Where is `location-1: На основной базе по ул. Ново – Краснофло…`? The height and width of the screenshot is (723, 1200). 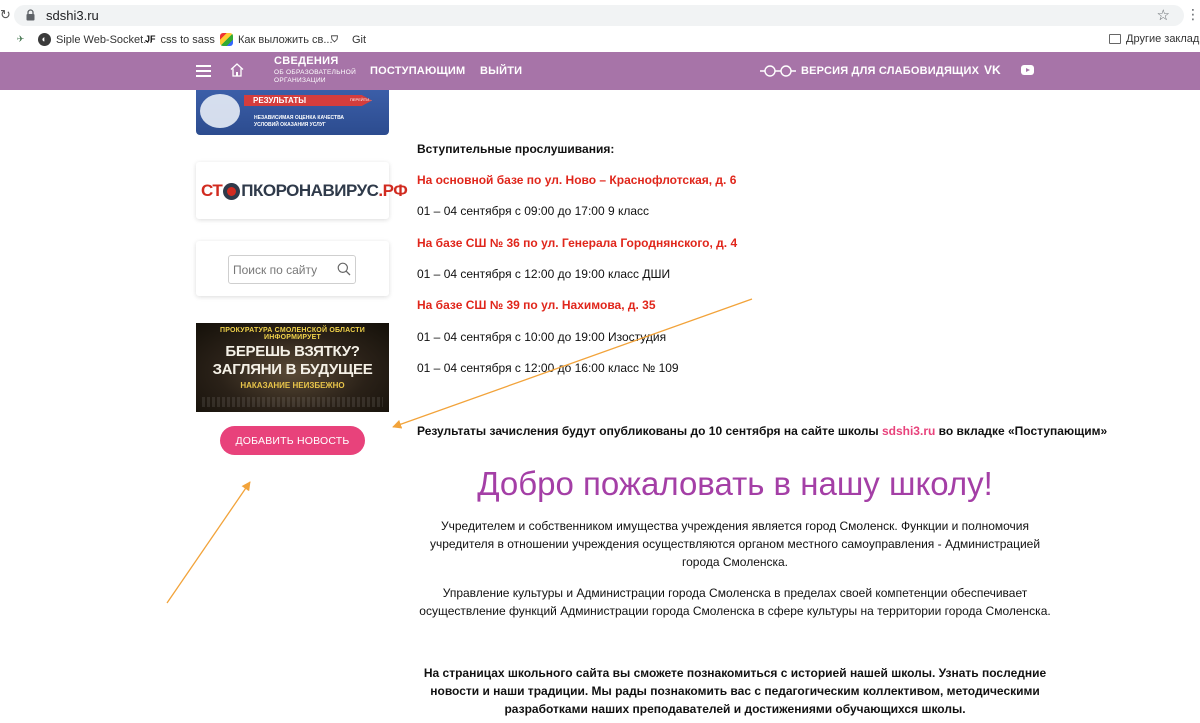
location-1: На основной базе по ул. Ново – Краснофло… is located at coordinates (577, 180).